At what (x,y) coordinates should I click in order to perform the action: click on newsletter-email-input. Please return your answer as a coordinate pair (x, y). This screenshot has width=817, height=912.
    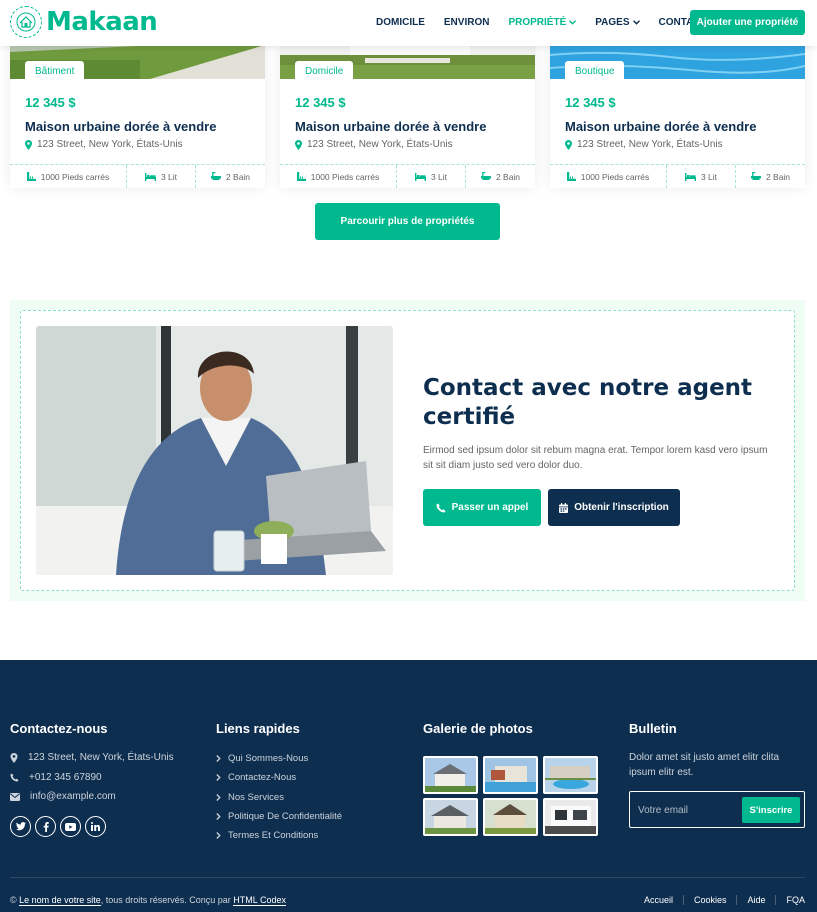
    Looking at the image, I should click on (688, 810).